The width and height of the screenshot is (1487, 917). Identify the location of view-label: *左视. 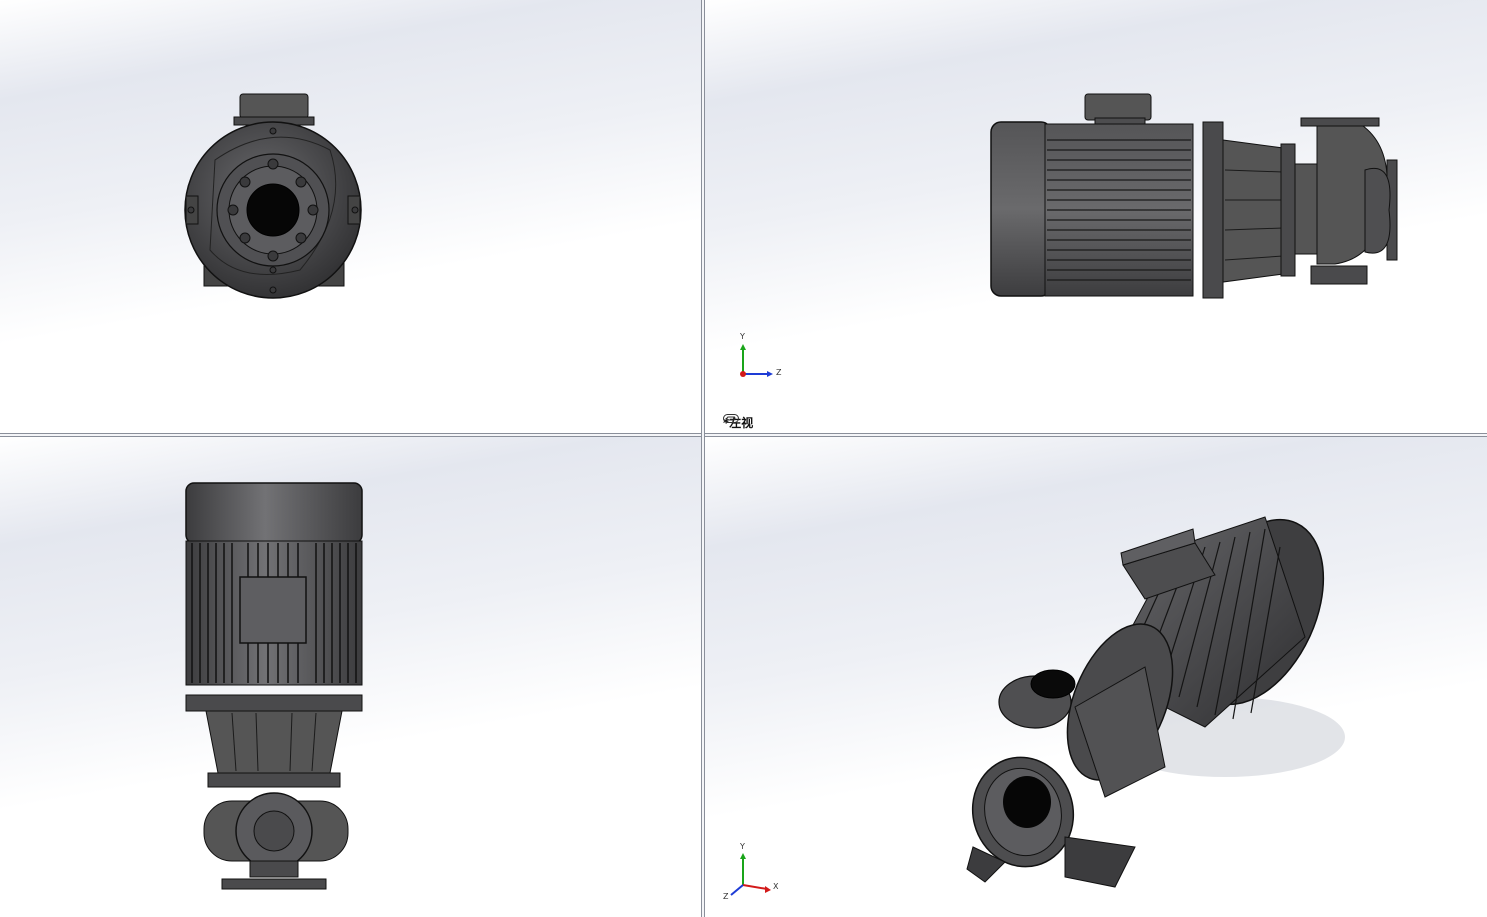
(738, 422).